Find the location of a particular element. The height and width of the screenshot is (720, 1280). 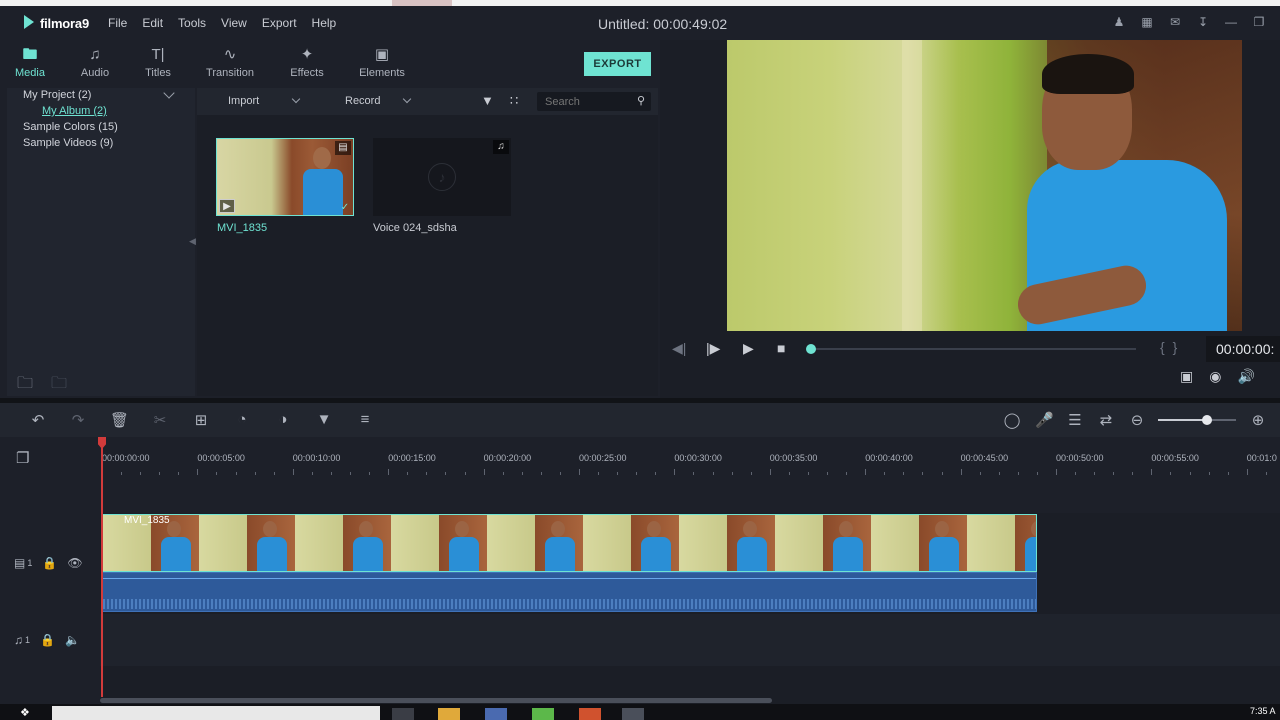

collapse-panel-icon: ◀ is located at coordinates (192, 241).